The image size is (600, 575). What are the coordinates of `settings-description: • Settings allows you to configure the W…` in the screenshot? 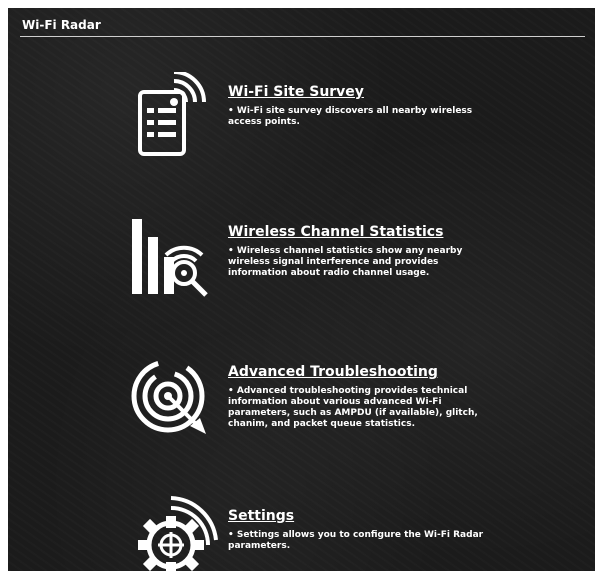 It's located at (356, 540).